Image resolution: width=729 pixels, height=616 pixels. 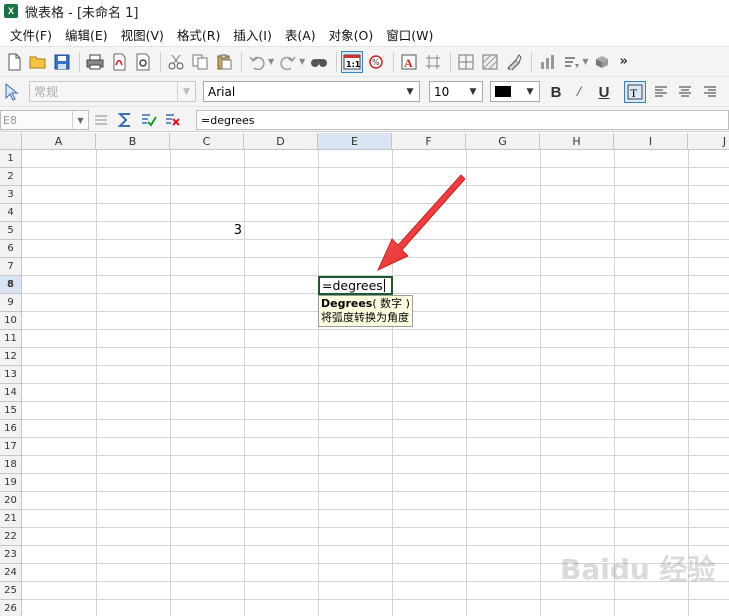 I want to click on italic-button: /, so click(x=579, y=92).